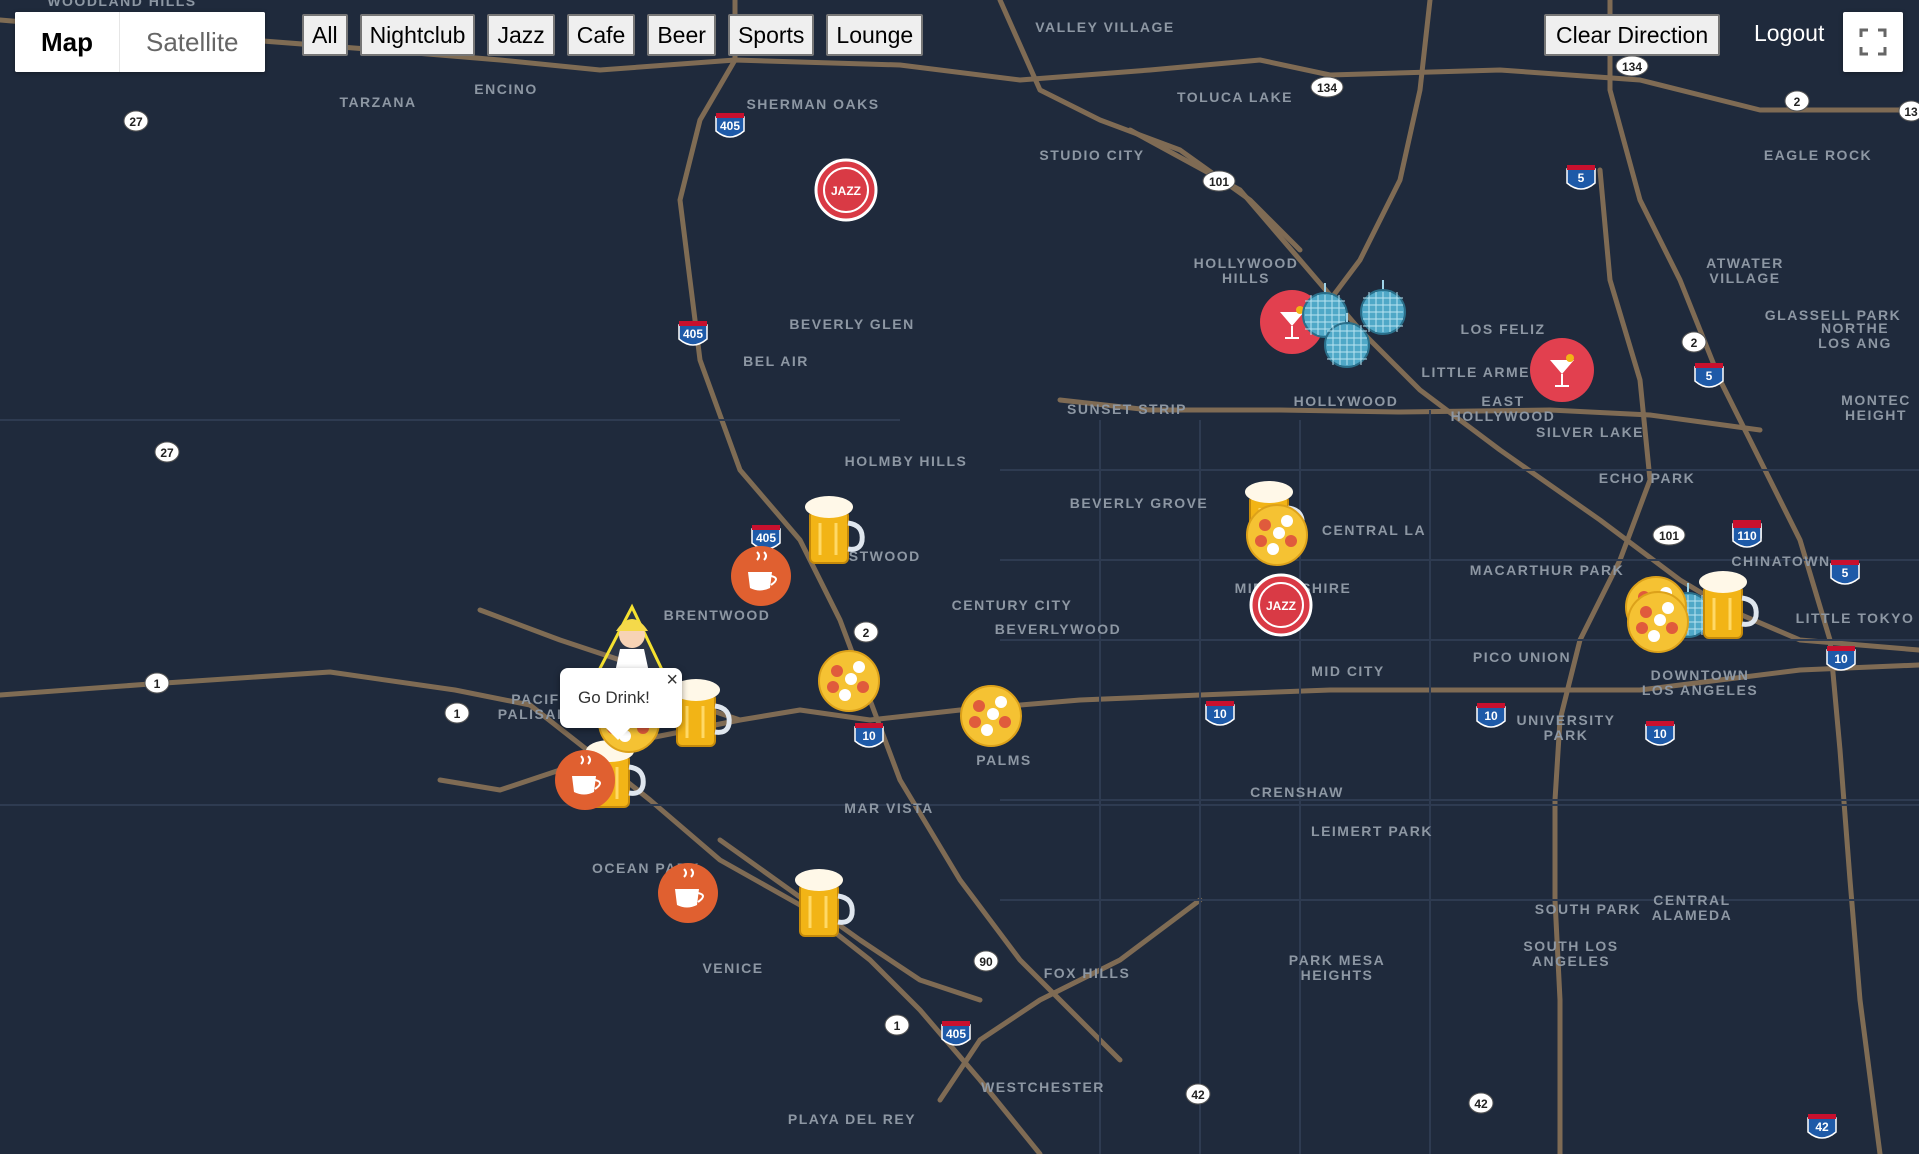  I want to click on info-window: Go Drink! ×, so click(621, 704).